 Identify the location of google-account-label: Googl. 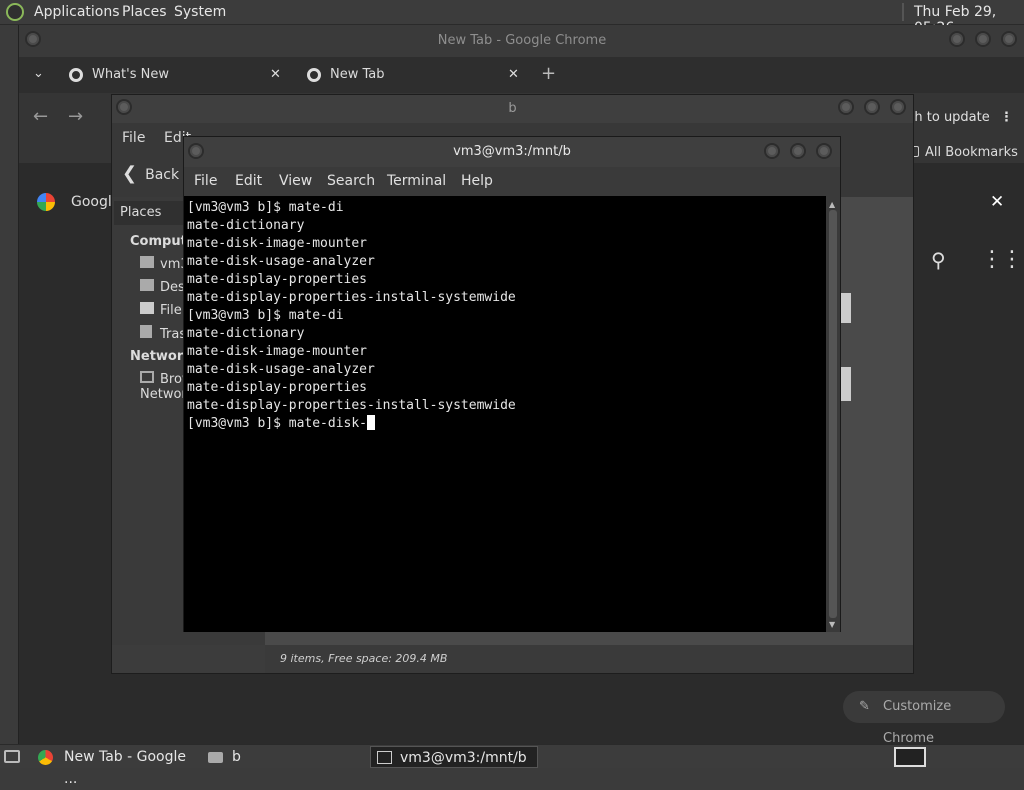
(91, 202).